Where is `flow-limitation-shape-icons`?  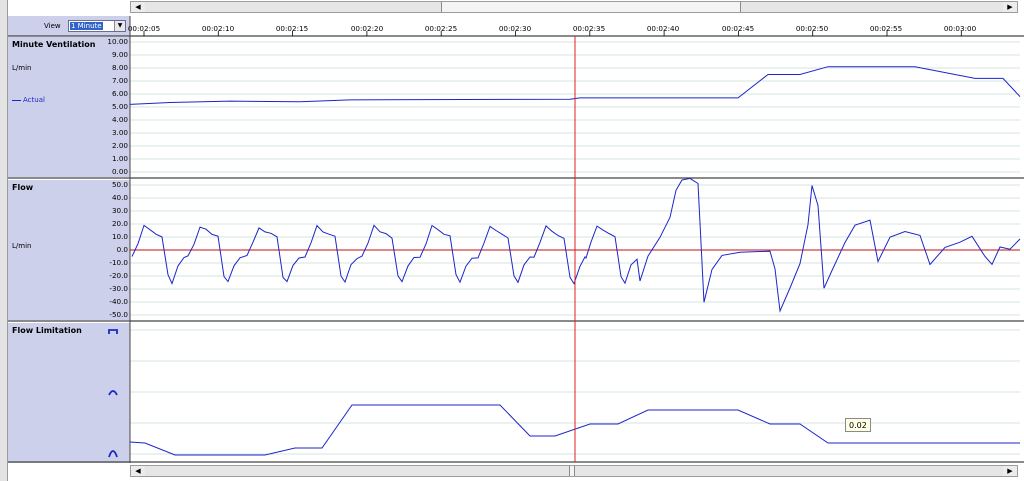 flow-limitation-shape-icons is located at coordinates (113, 393).